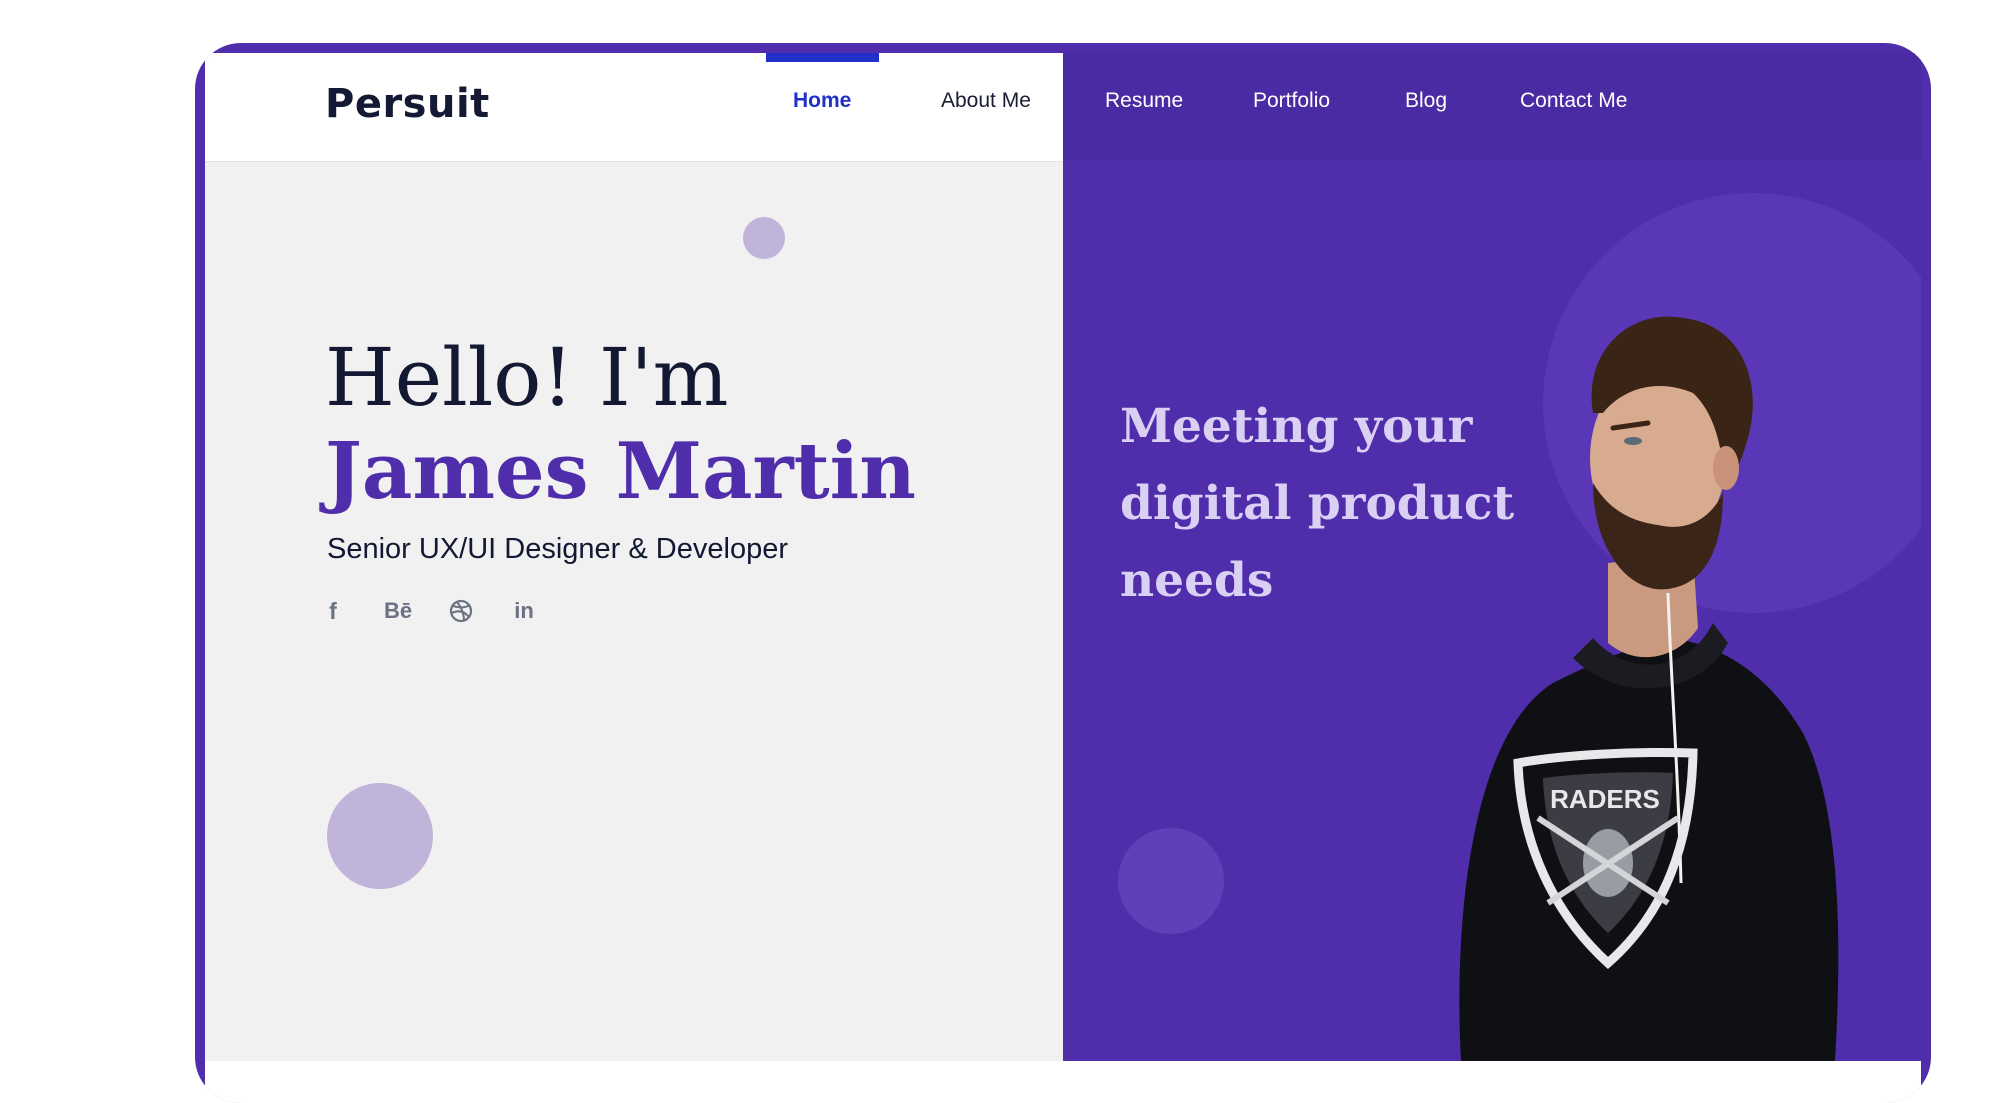  I want to click on nav-blog: Blog, so click(1426, 101).